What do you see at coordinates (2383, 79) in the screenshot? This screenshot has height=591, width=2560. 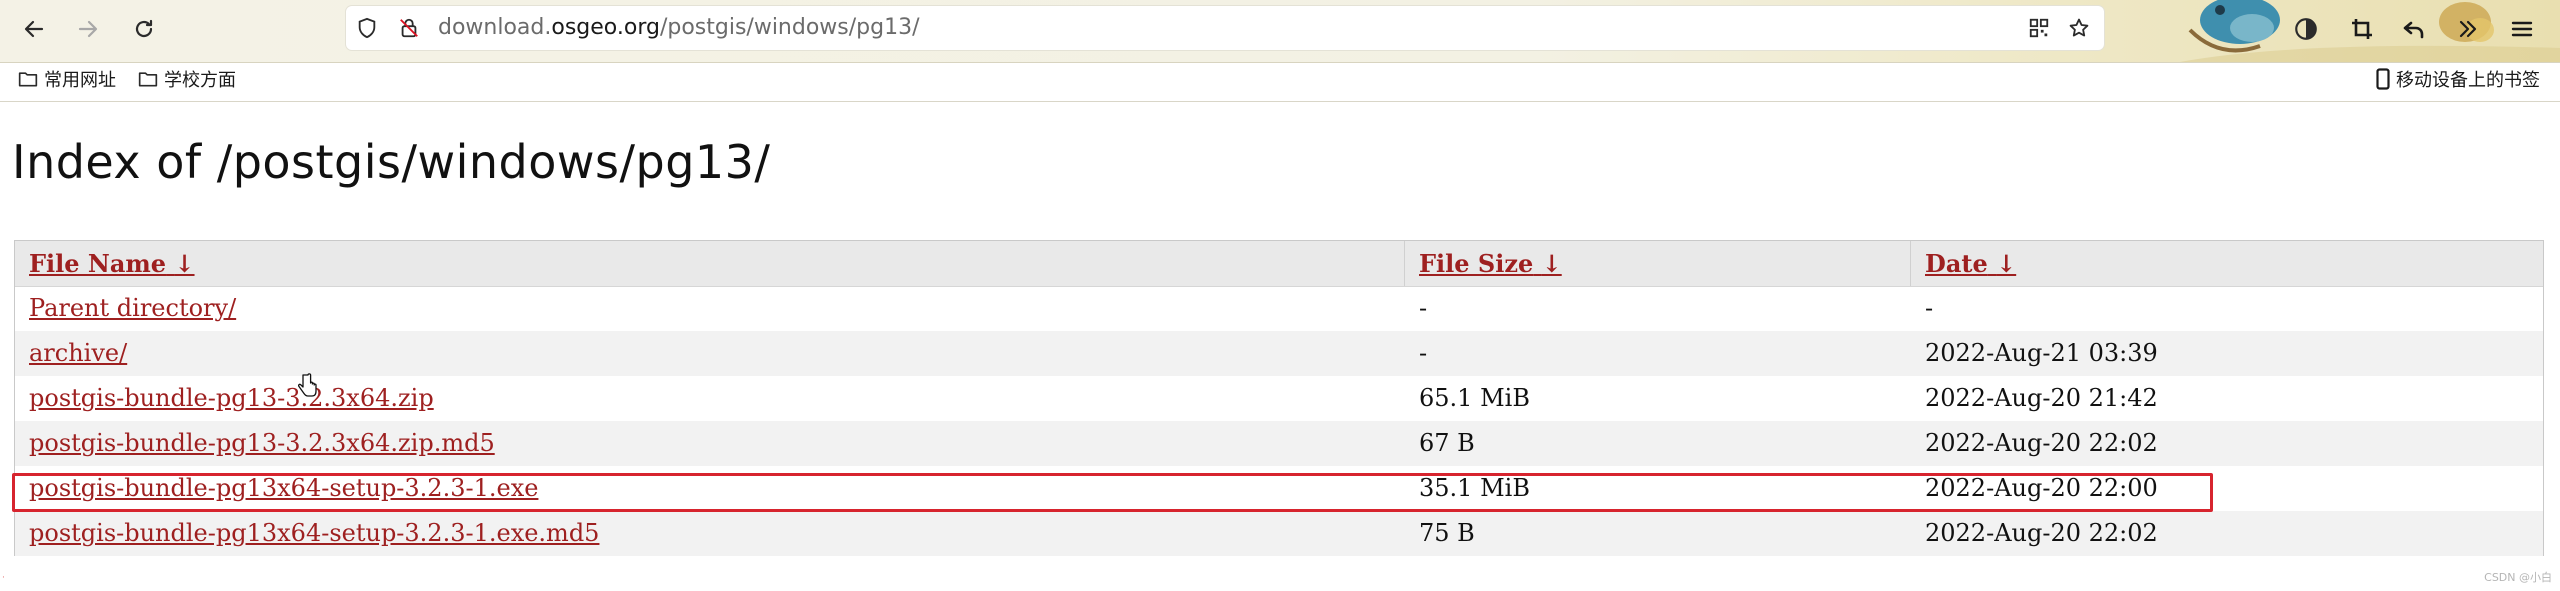 I see `mobile-device-icon` at bounding box center [2383, 79].